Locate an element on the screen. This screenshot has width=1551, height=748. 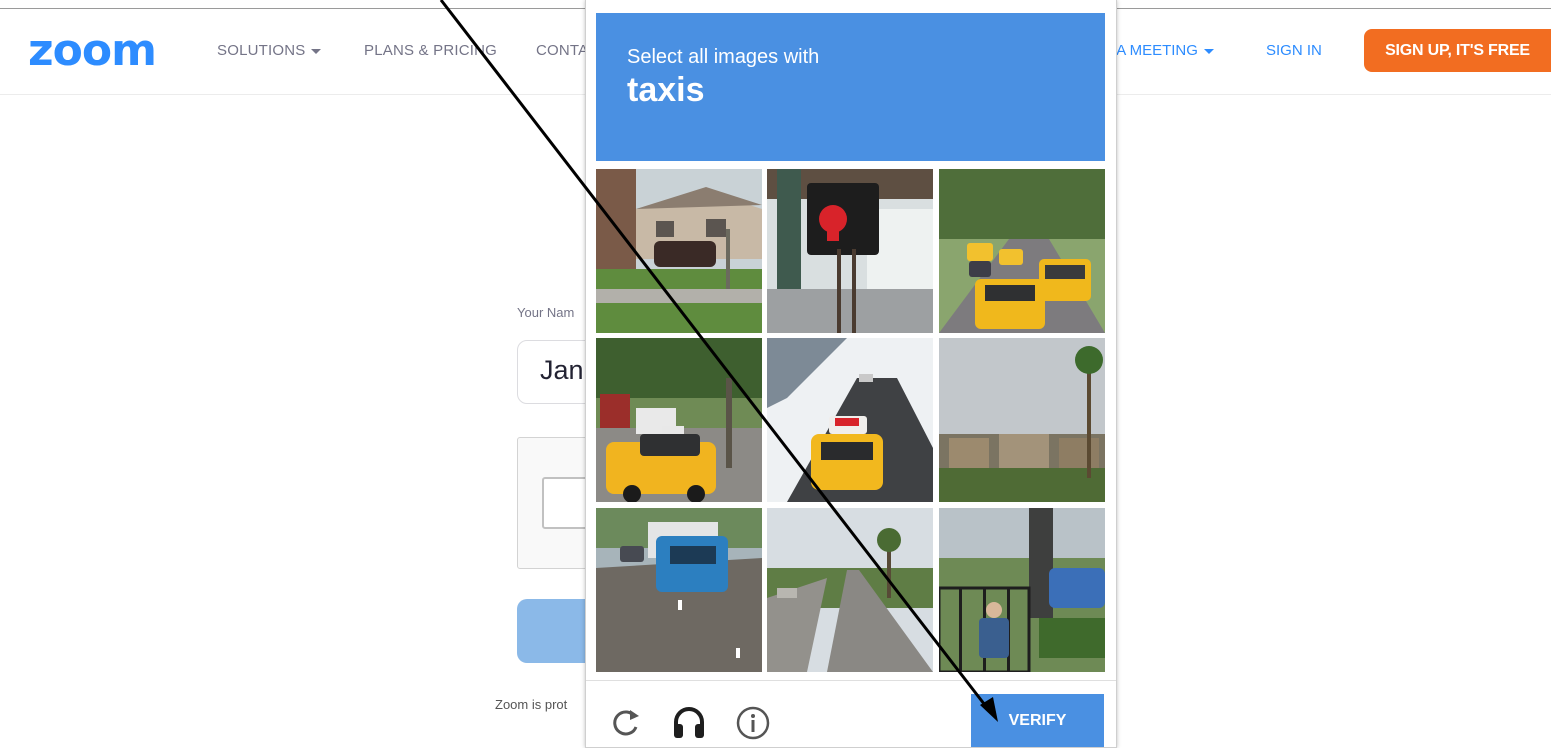
nav-plans-pricing: PLANS & PRICING is located at coordinates (430, 50).